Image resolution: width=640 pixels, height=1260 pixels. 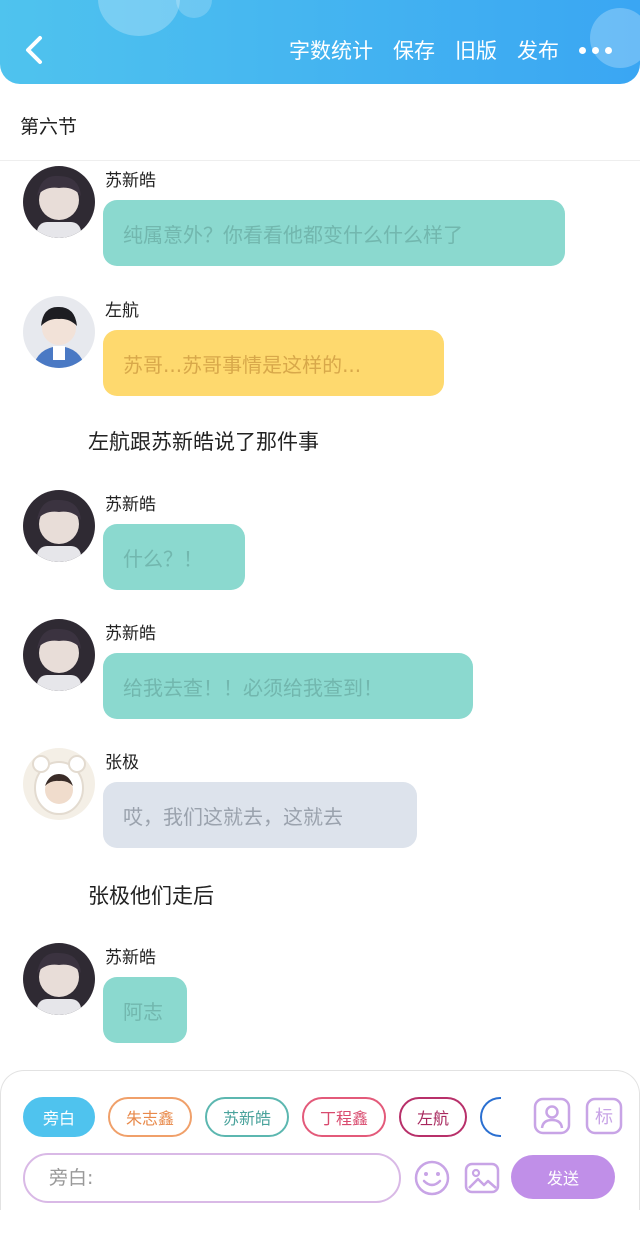 I want to click on tag-label: 标, so click(x=604, y=1117).